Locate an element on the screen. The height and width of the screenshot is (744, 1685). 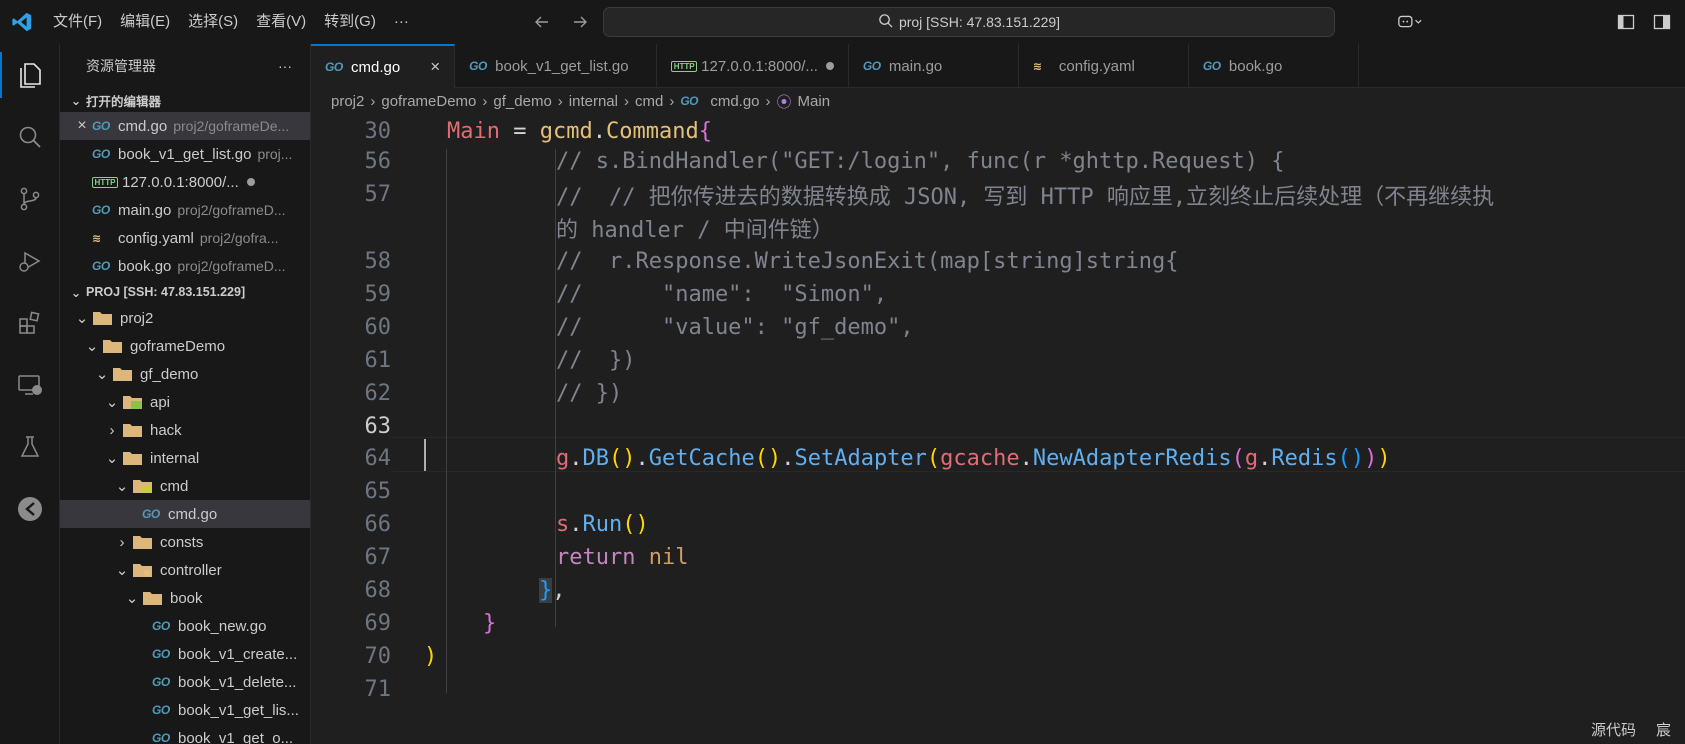
status-bar: 源代码 宸 is located at coordinates (1637, 729).